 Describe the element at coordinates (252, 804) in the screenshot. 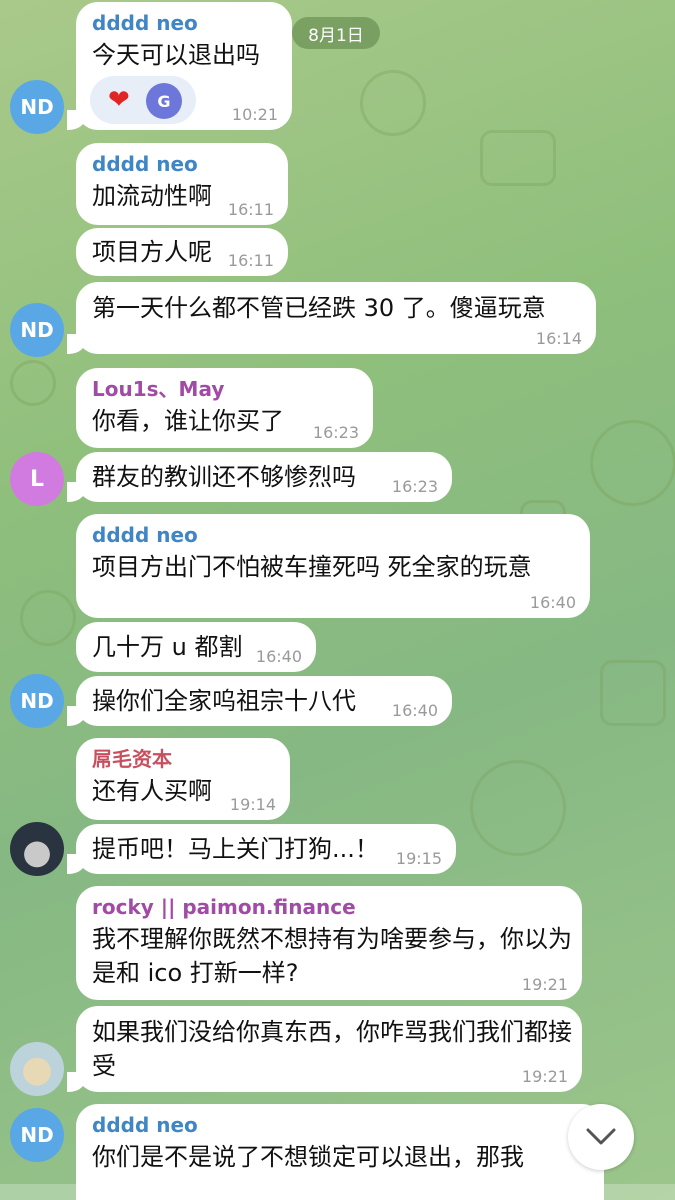

I see `message-time: 19:14` at that location.